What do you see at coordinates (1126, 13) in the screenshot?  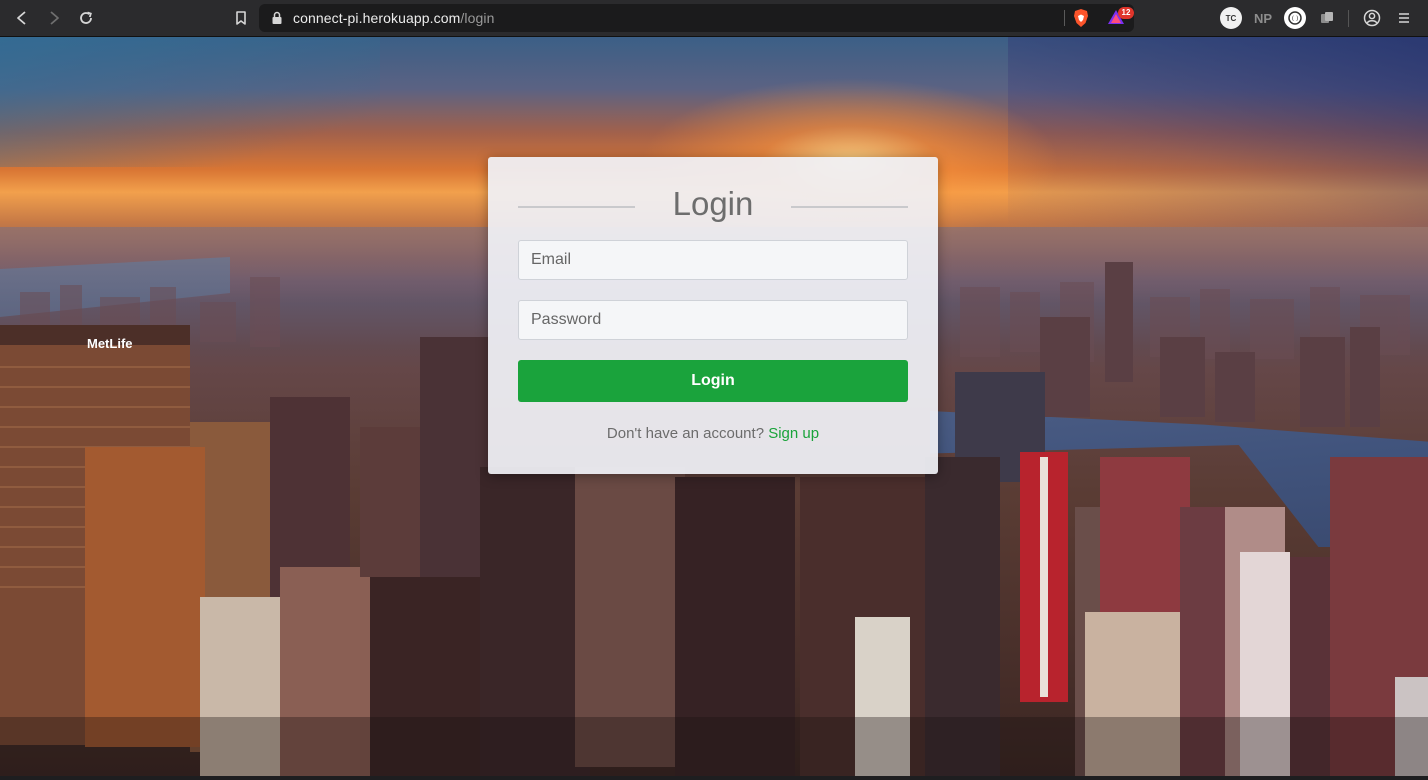 I see `rewards-badge: 12` at bounding box center [1126, 13].